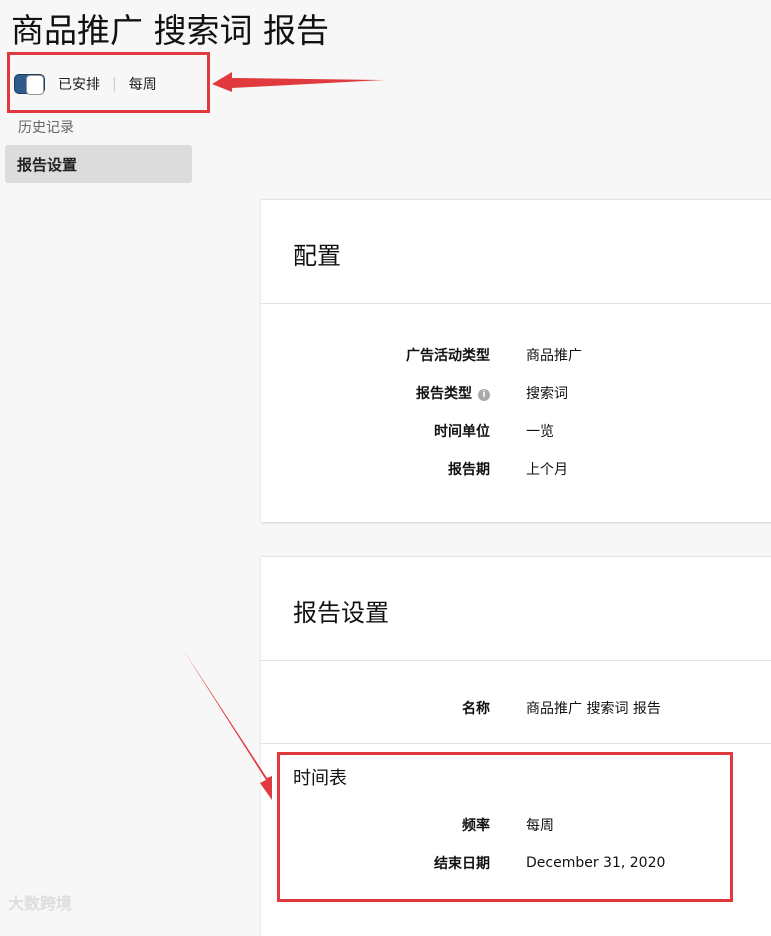 This screenshot has width=771, height=936. What do you see at coordinates (40, 903) in the screenshot?
I see `watermark: 大数跨境` at bounding box center [40, 903].